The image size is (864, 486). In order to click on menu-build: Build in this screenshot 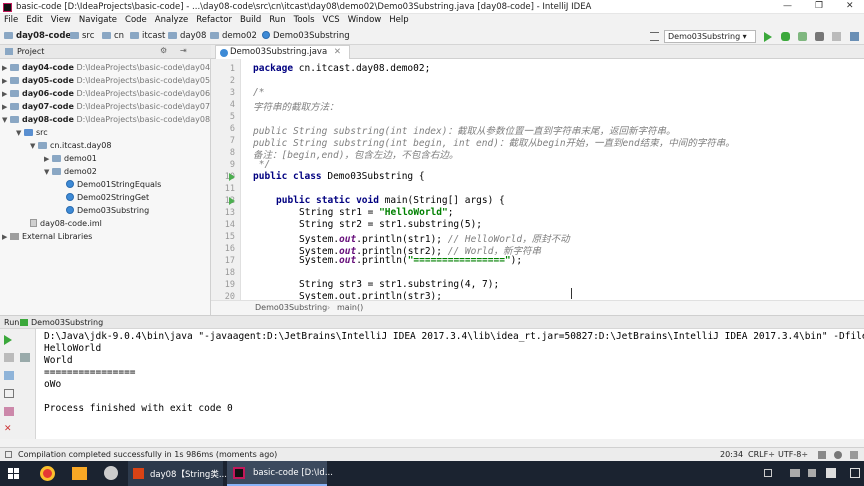, I will do `click(250, 19)`.